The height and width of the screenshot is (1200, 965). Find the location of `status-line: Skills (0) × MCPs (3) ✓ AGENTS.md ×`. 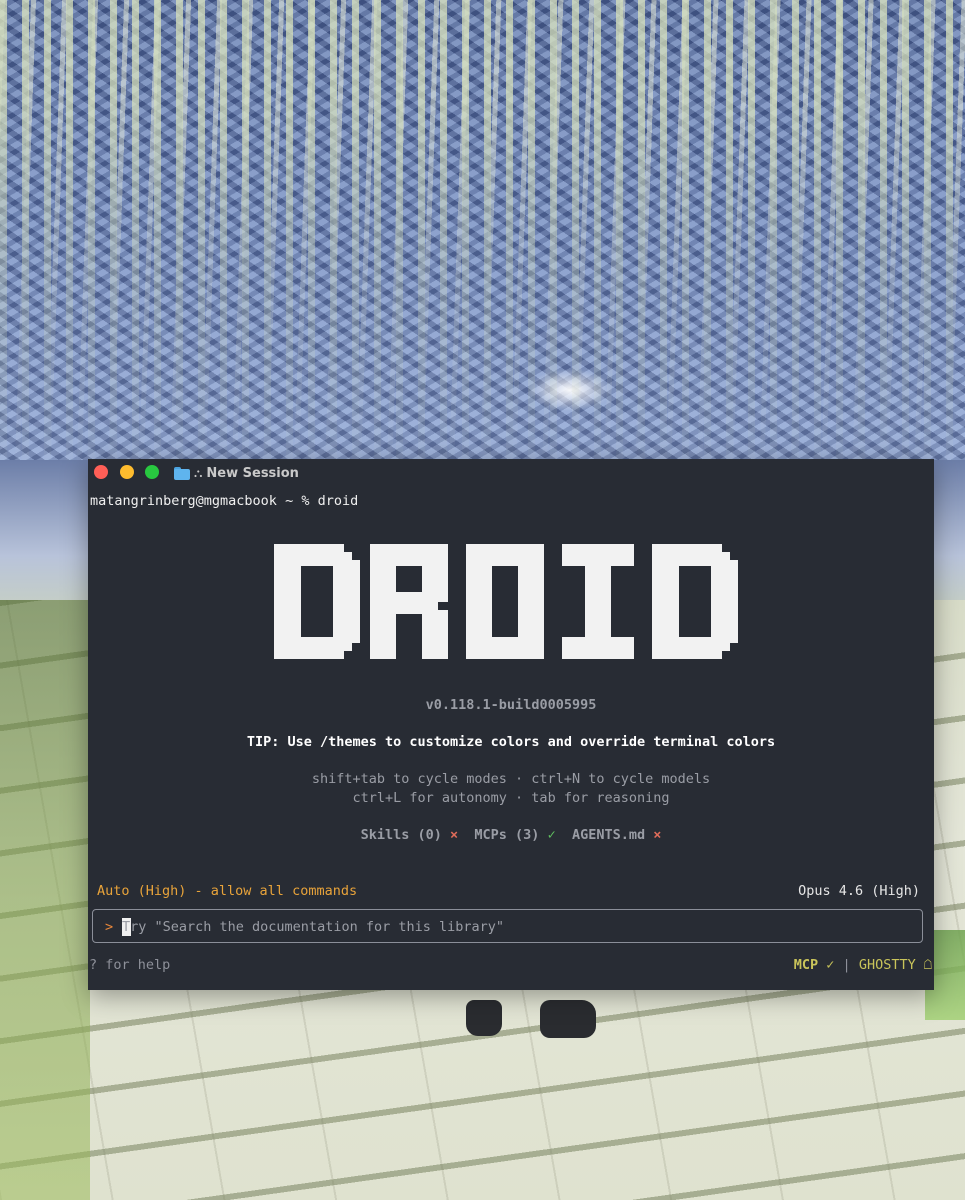

status-line: Skills (0) × MCPs (3) ✓ AGENTS.md × is located at coordinates (511, 835).